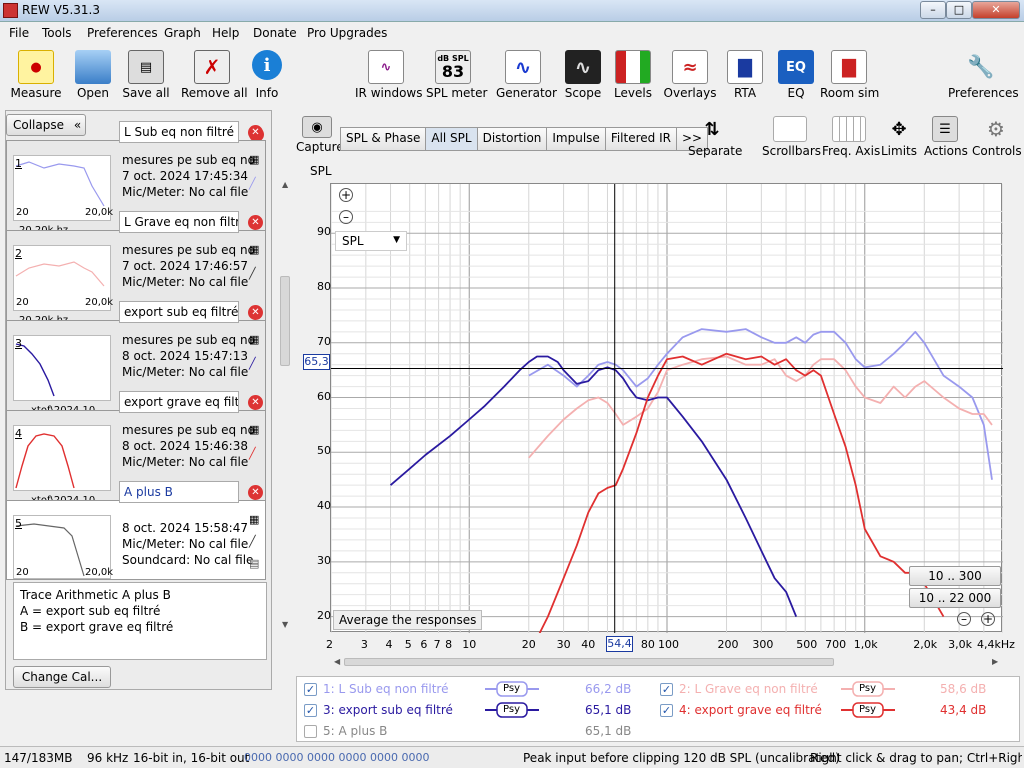  I want to click on scroll-left-icon: ◀, so click(337, 661).